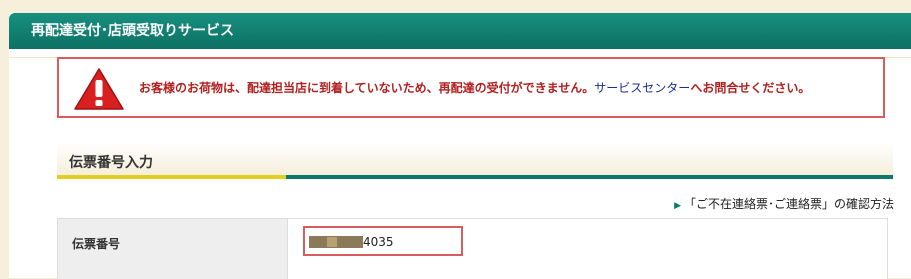  I want to click on section-title: 伝票番号入力, so click(111, 163).